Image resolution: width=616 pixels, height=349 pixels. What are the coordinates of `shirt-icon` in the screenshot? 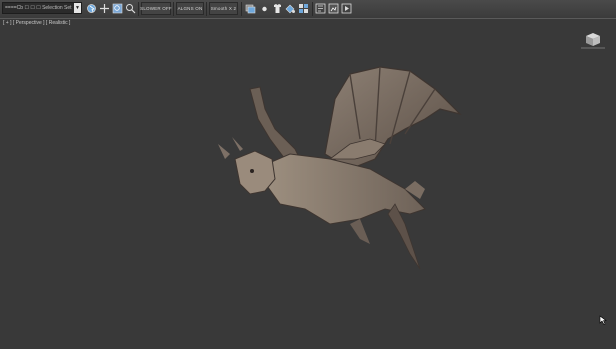 It's located at (277, 8).